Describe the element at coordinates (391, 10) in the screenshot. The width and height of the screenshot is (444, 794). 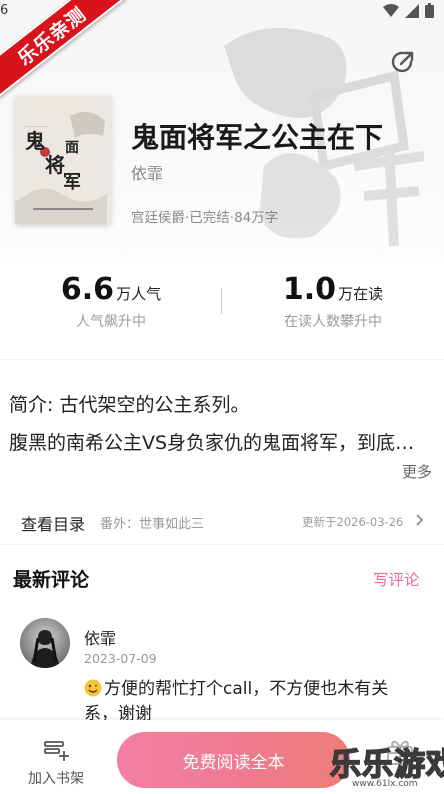
I see `wifi-icon` at that location.